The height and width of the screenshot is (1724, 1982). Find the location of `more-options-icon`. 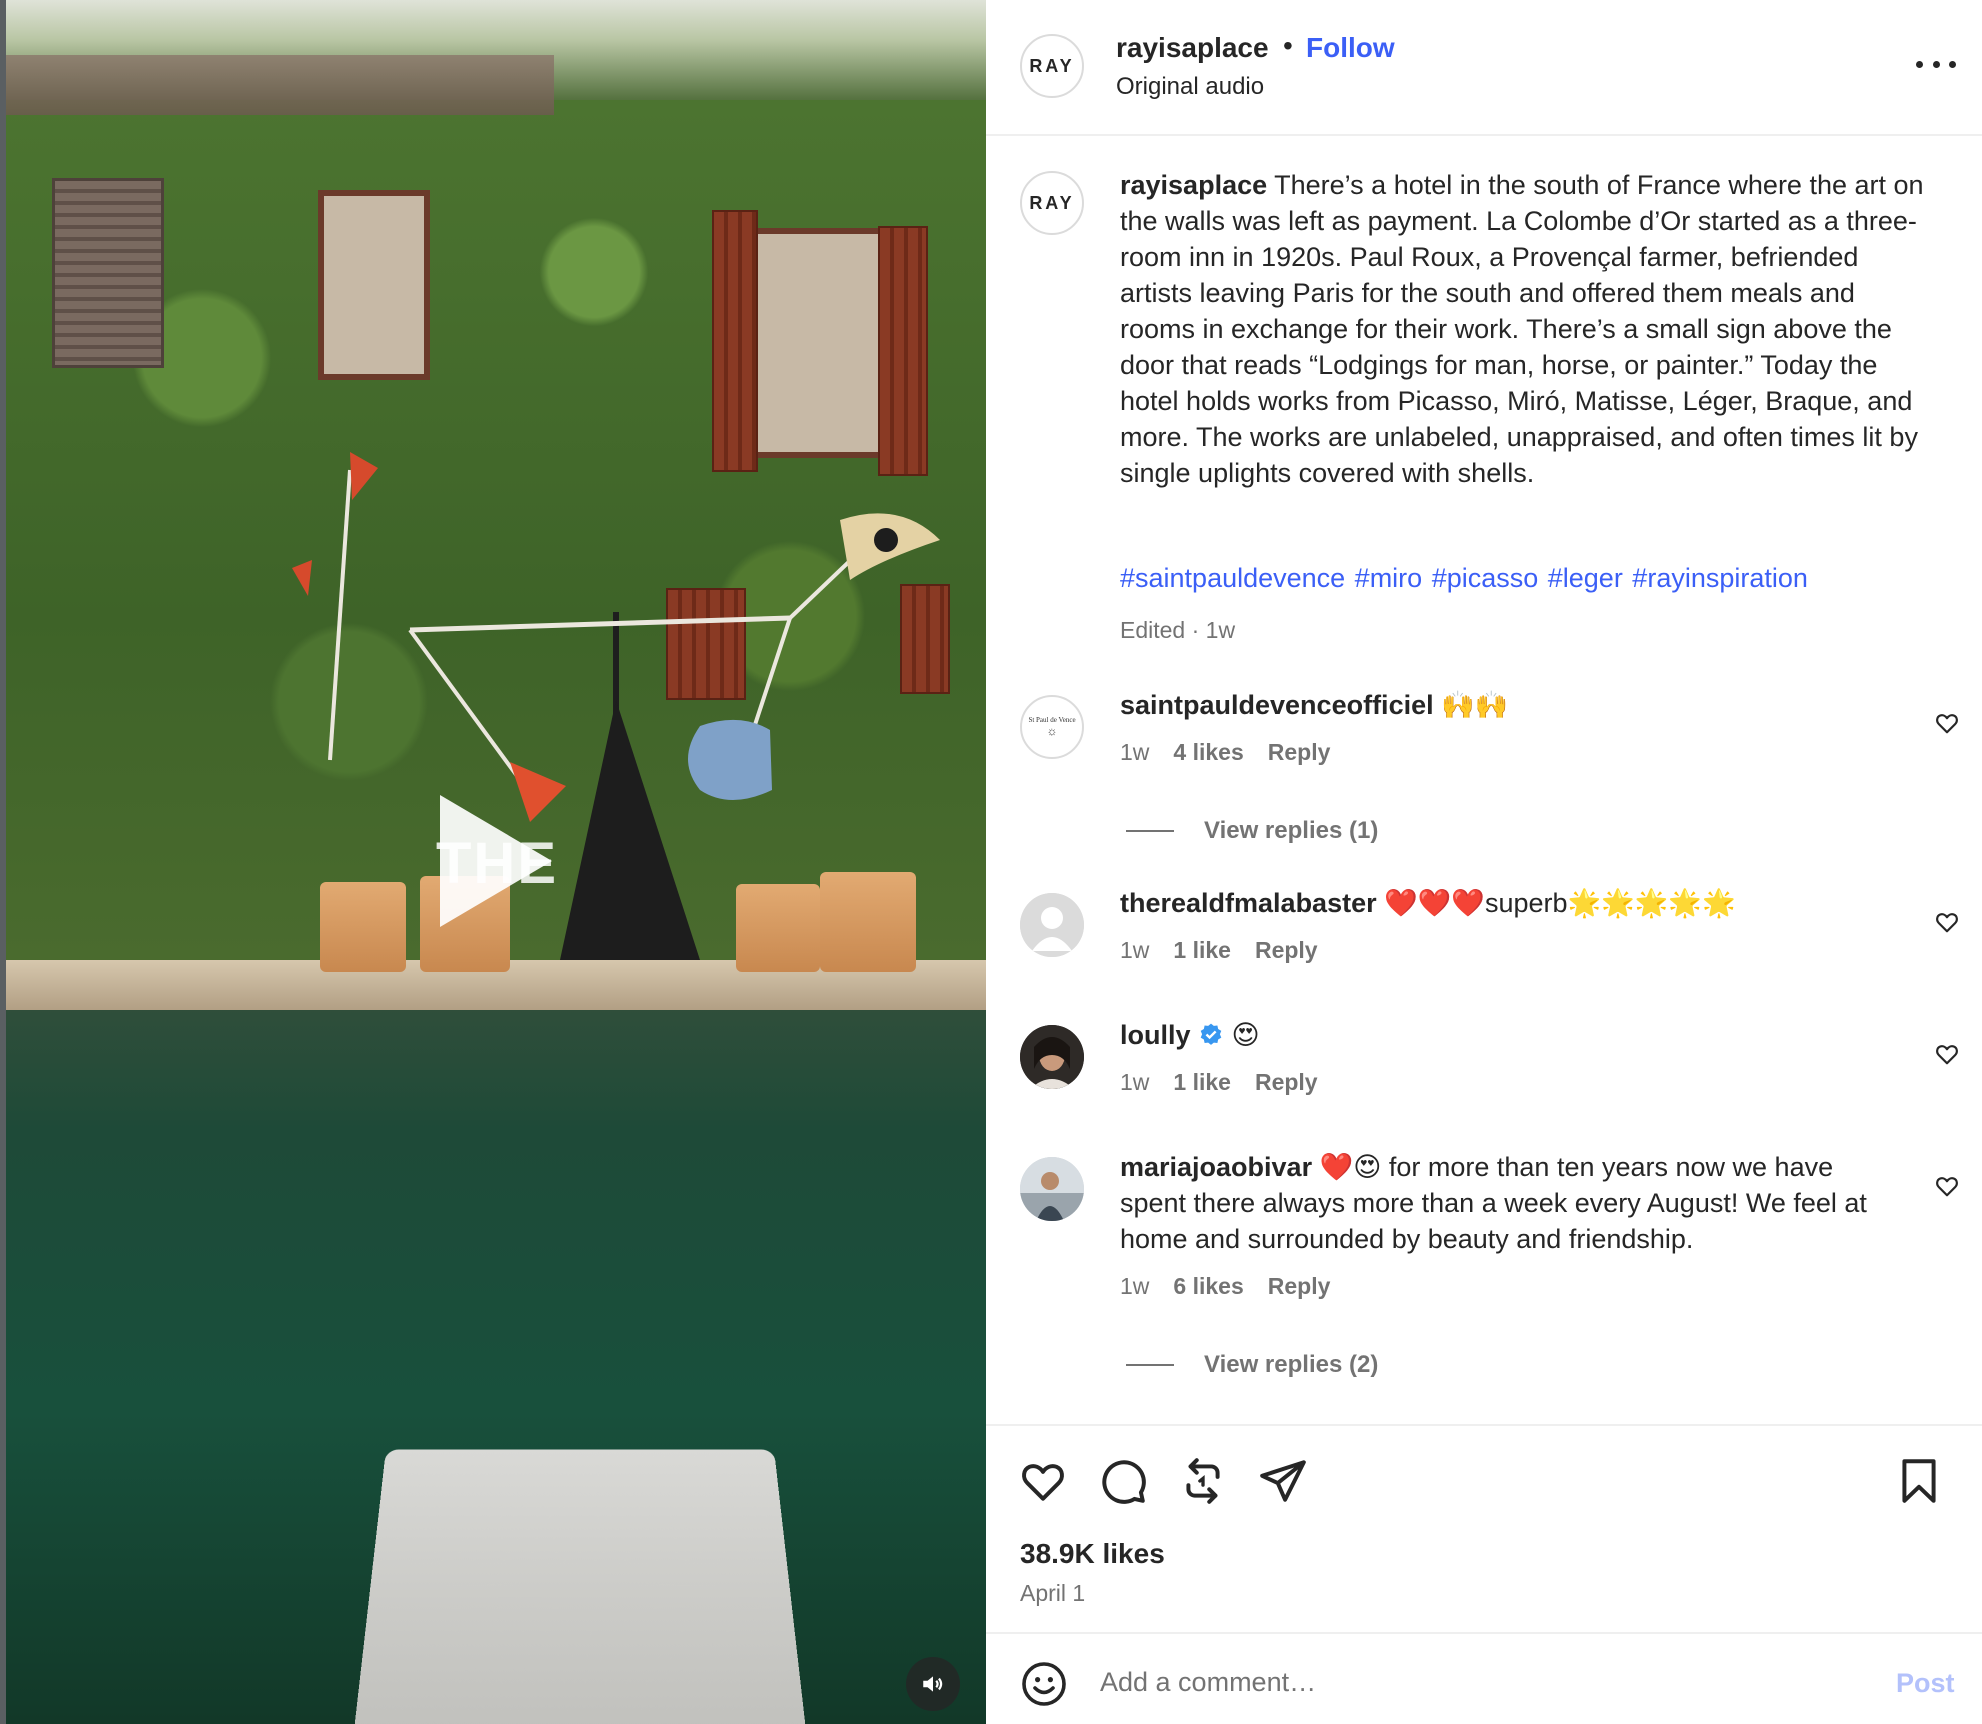

more-options-icon is located at coordinates (1936, 64).